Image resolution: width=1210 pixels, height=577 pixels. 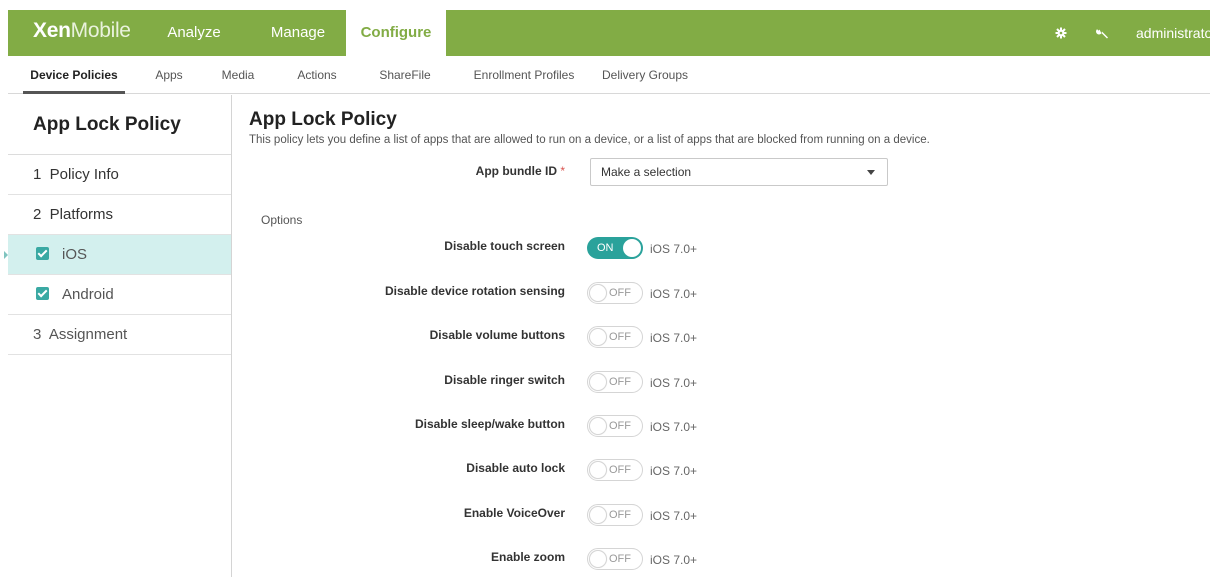 What do you see at coordinates (615, 248) in the screenshot?
I see `toggle-disable-touch-screen: ON` at bounding box center [615, 248].